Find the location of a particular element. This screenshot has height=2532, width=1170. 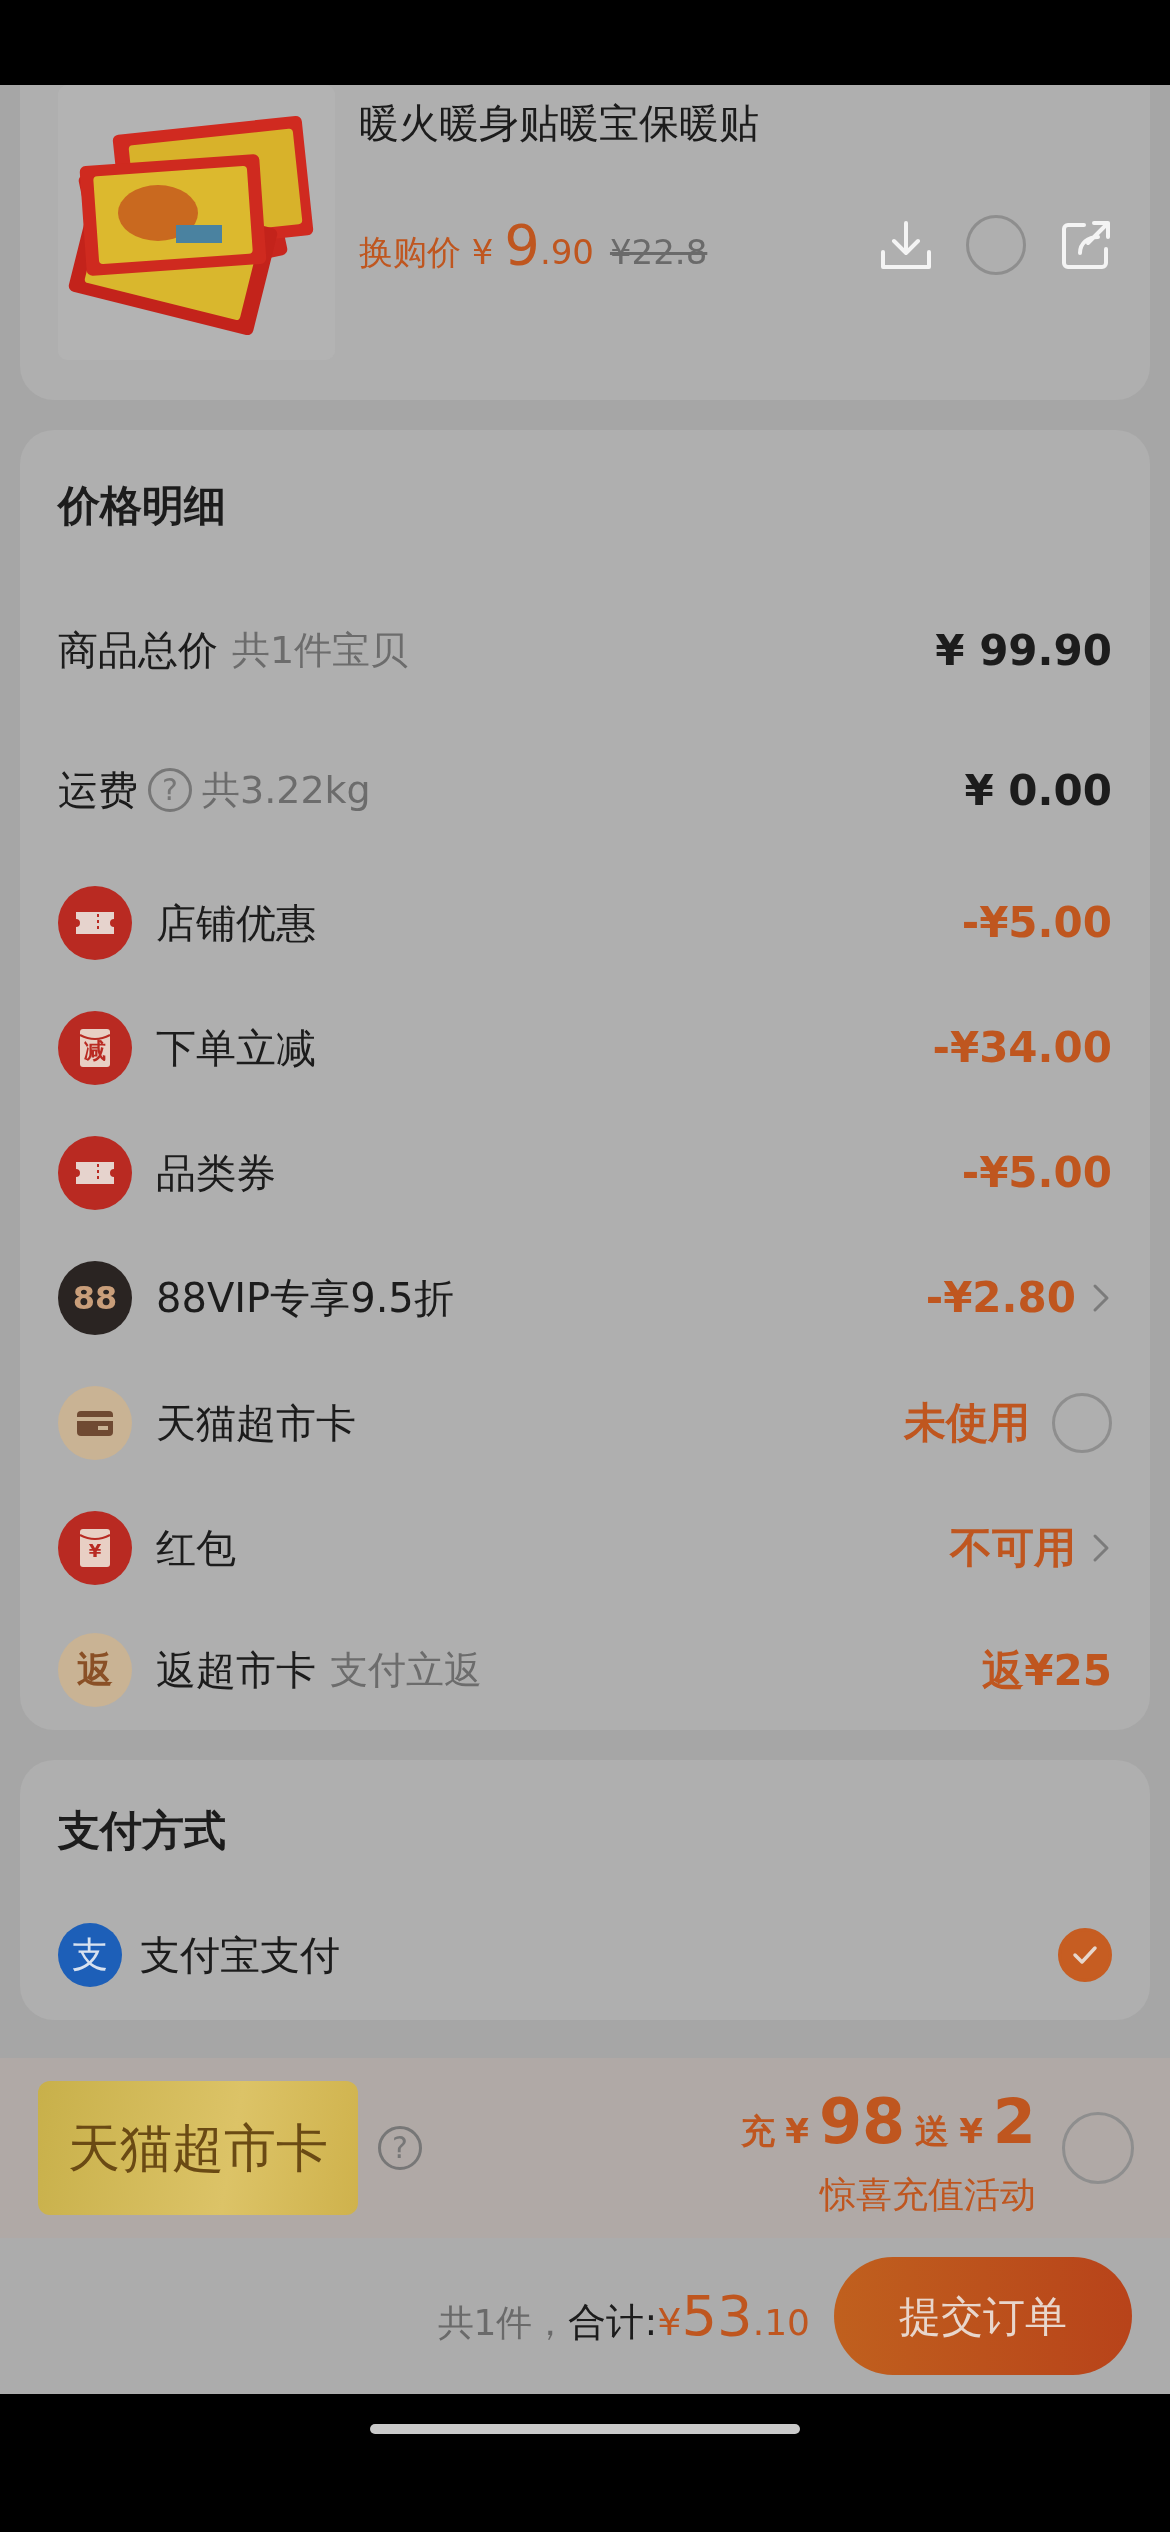

order-total: 共1件，合计:¥53.10 is located at coordinates (623, 2316).